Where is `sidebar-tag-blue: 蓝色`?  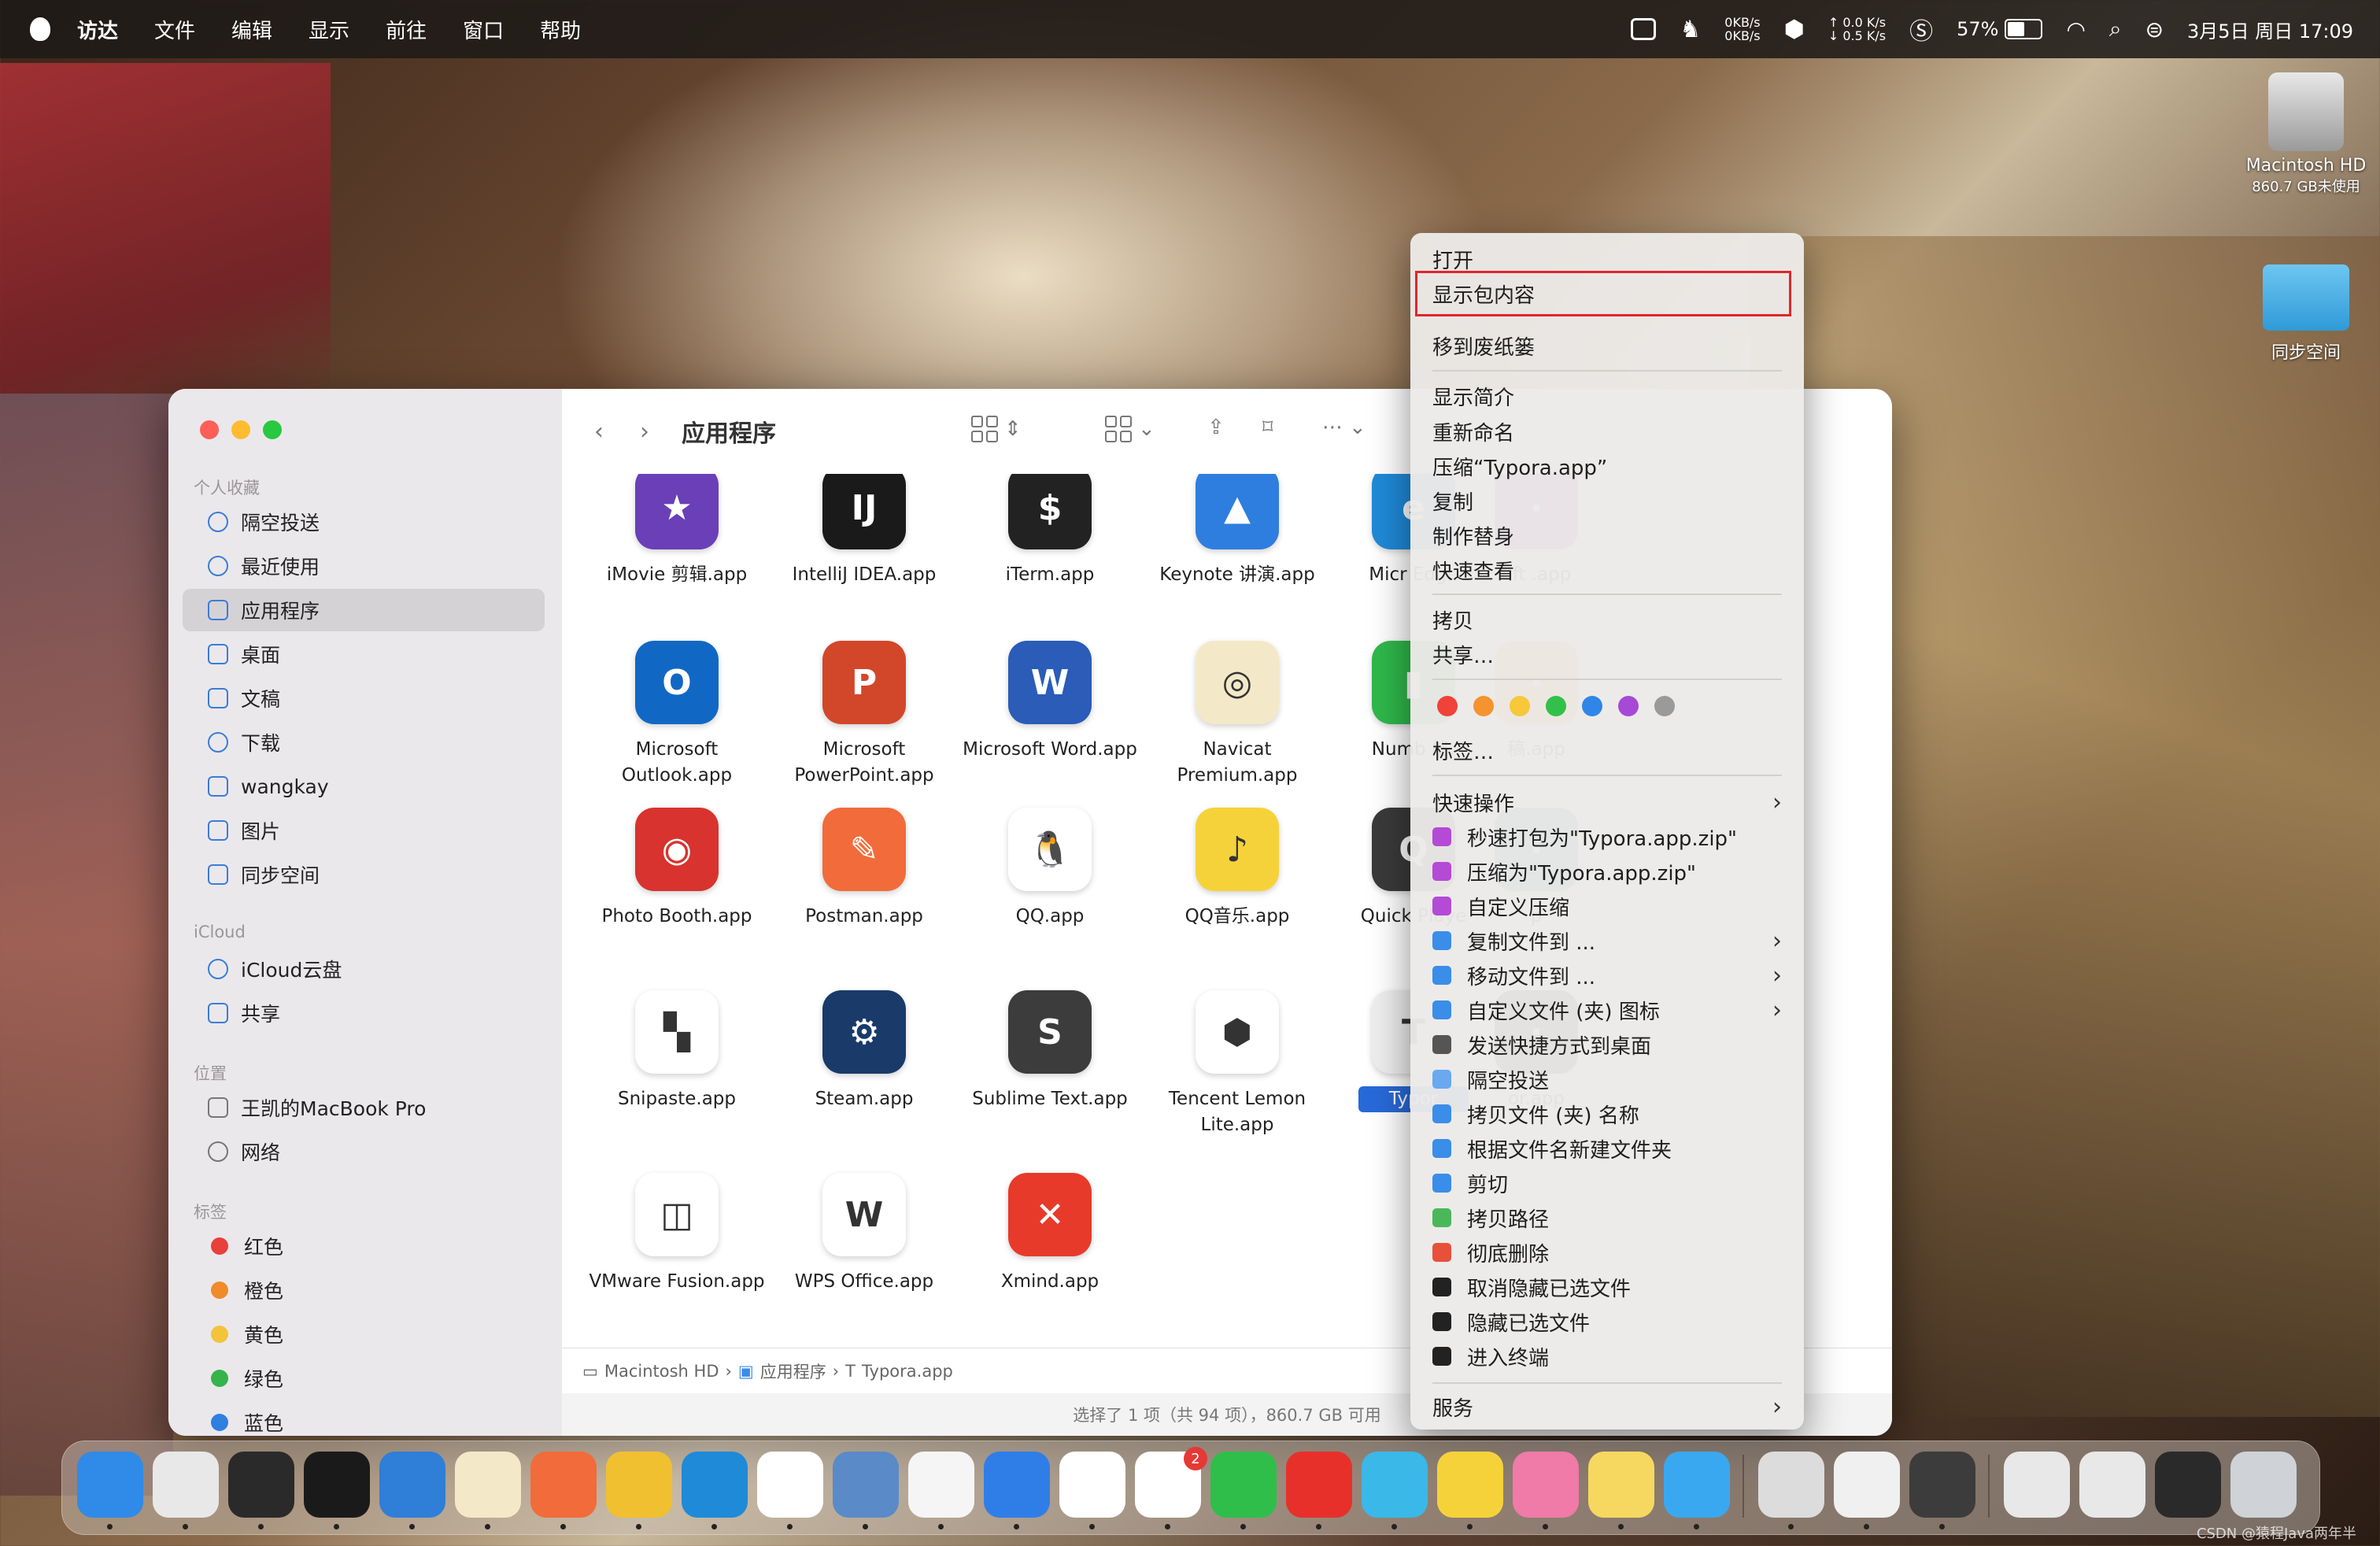
sidebar-tag-blue: 蓝色 is located at coordinates (364, 1419).